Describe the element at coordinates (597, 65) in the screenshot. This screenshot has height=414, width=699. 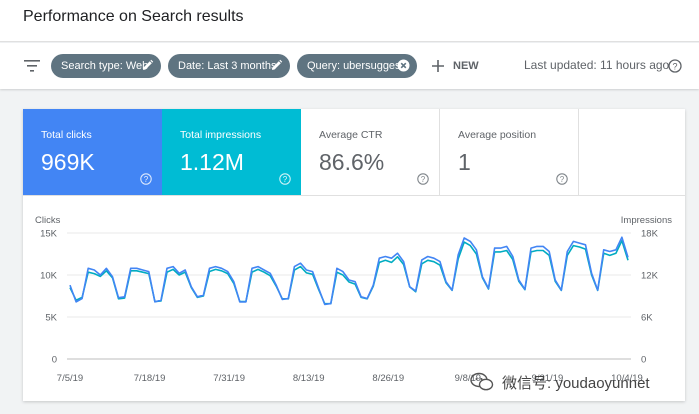
I see `last-updated: Last updated: 11 hours ago` at that location.